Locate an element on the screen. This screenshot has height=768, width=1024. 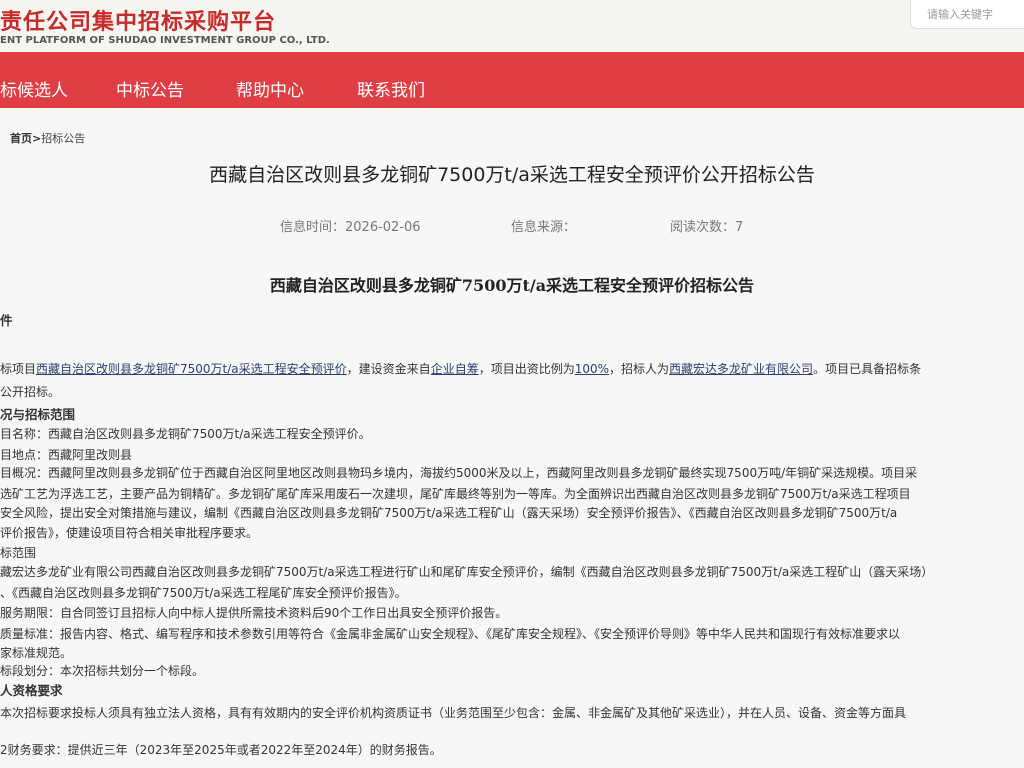
nav-item-award-notices: 中标公告 is located at coordinates (150, 88).